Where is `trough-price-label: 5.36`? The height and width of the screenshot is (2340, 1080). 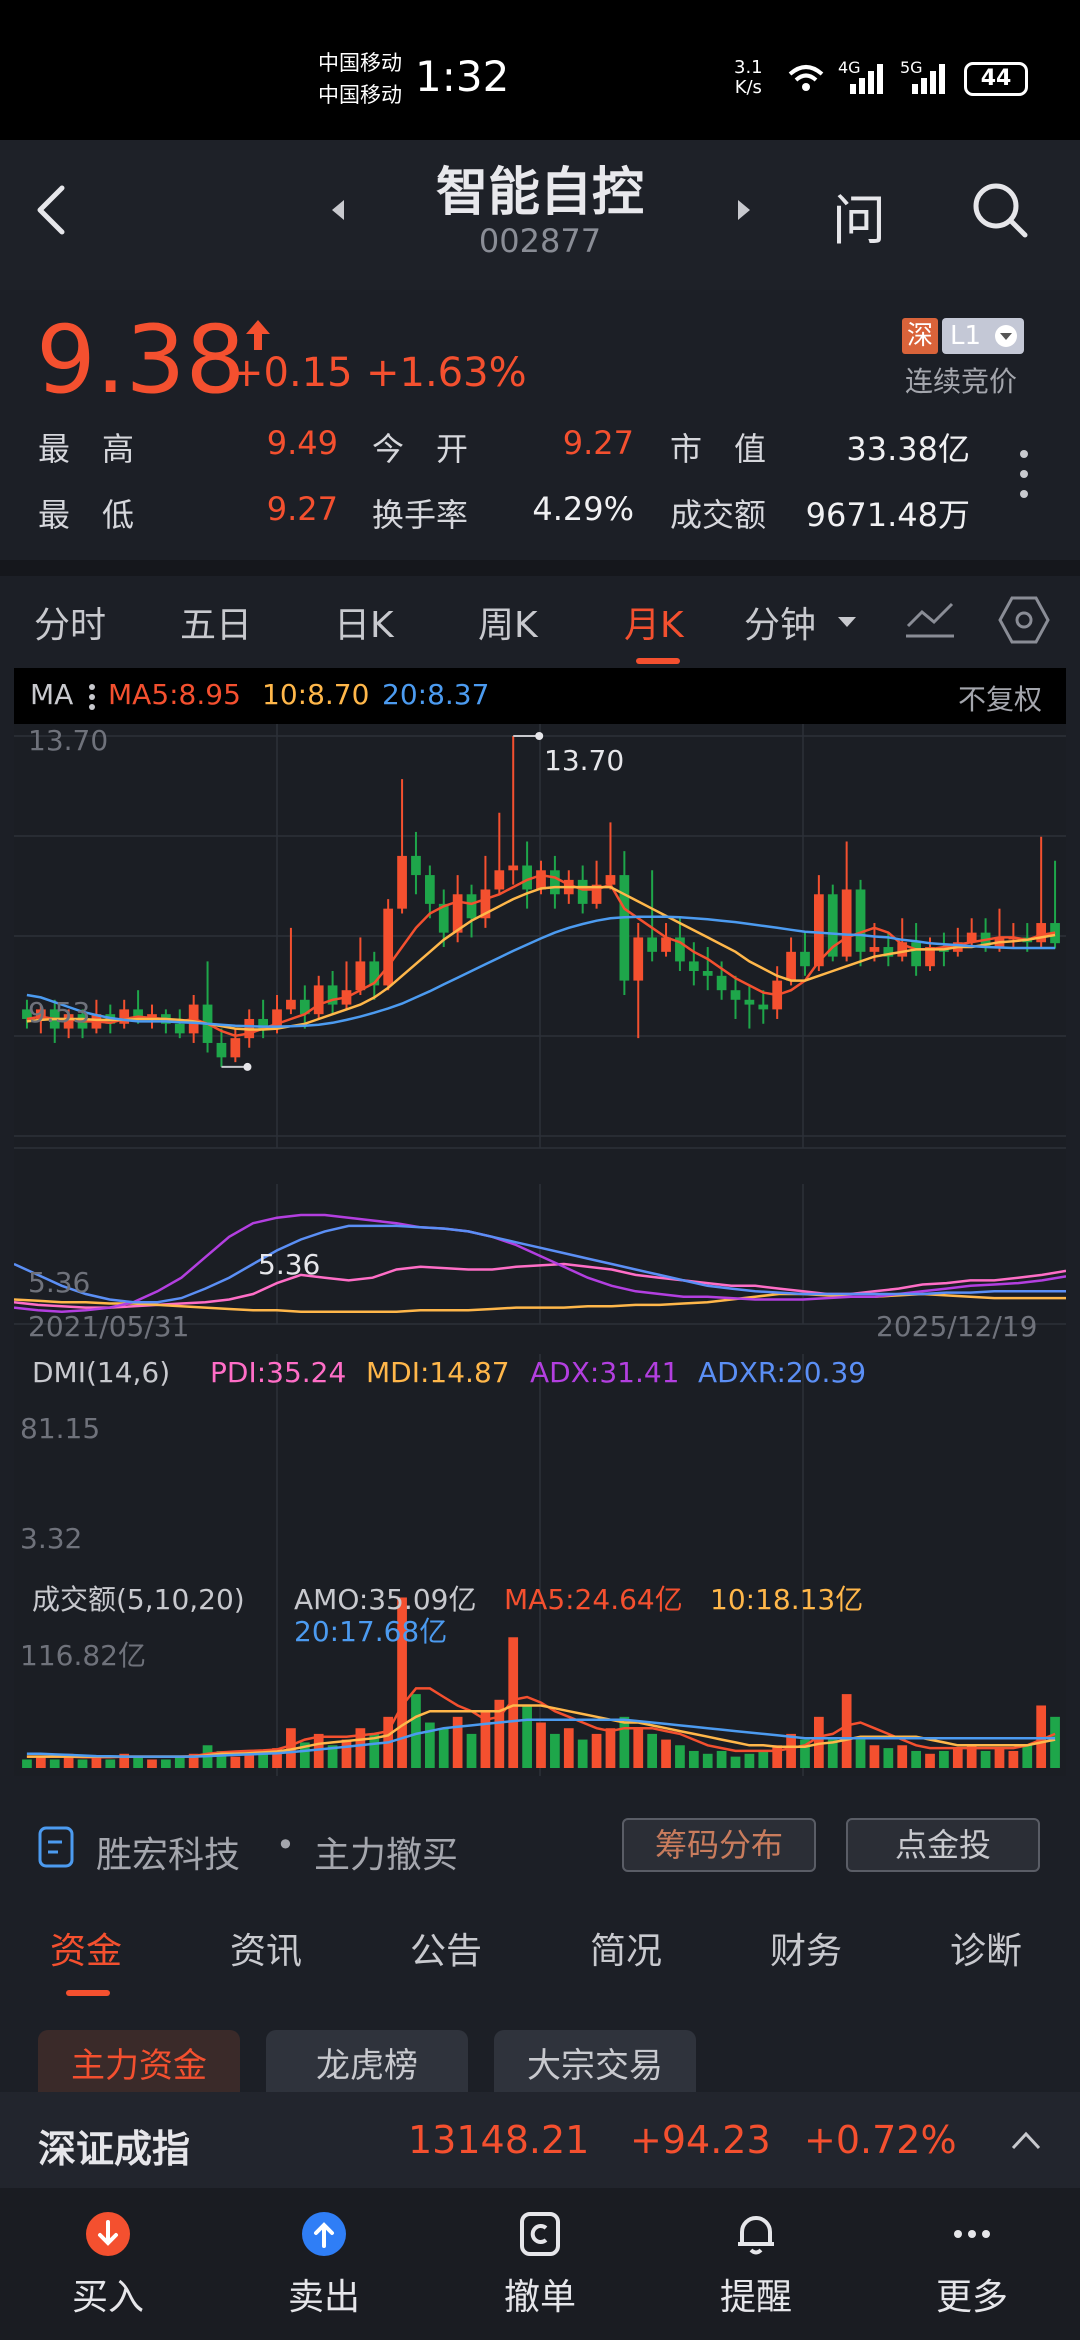 trough-price-label: 5.36 is located at coordinates (289, 1264).